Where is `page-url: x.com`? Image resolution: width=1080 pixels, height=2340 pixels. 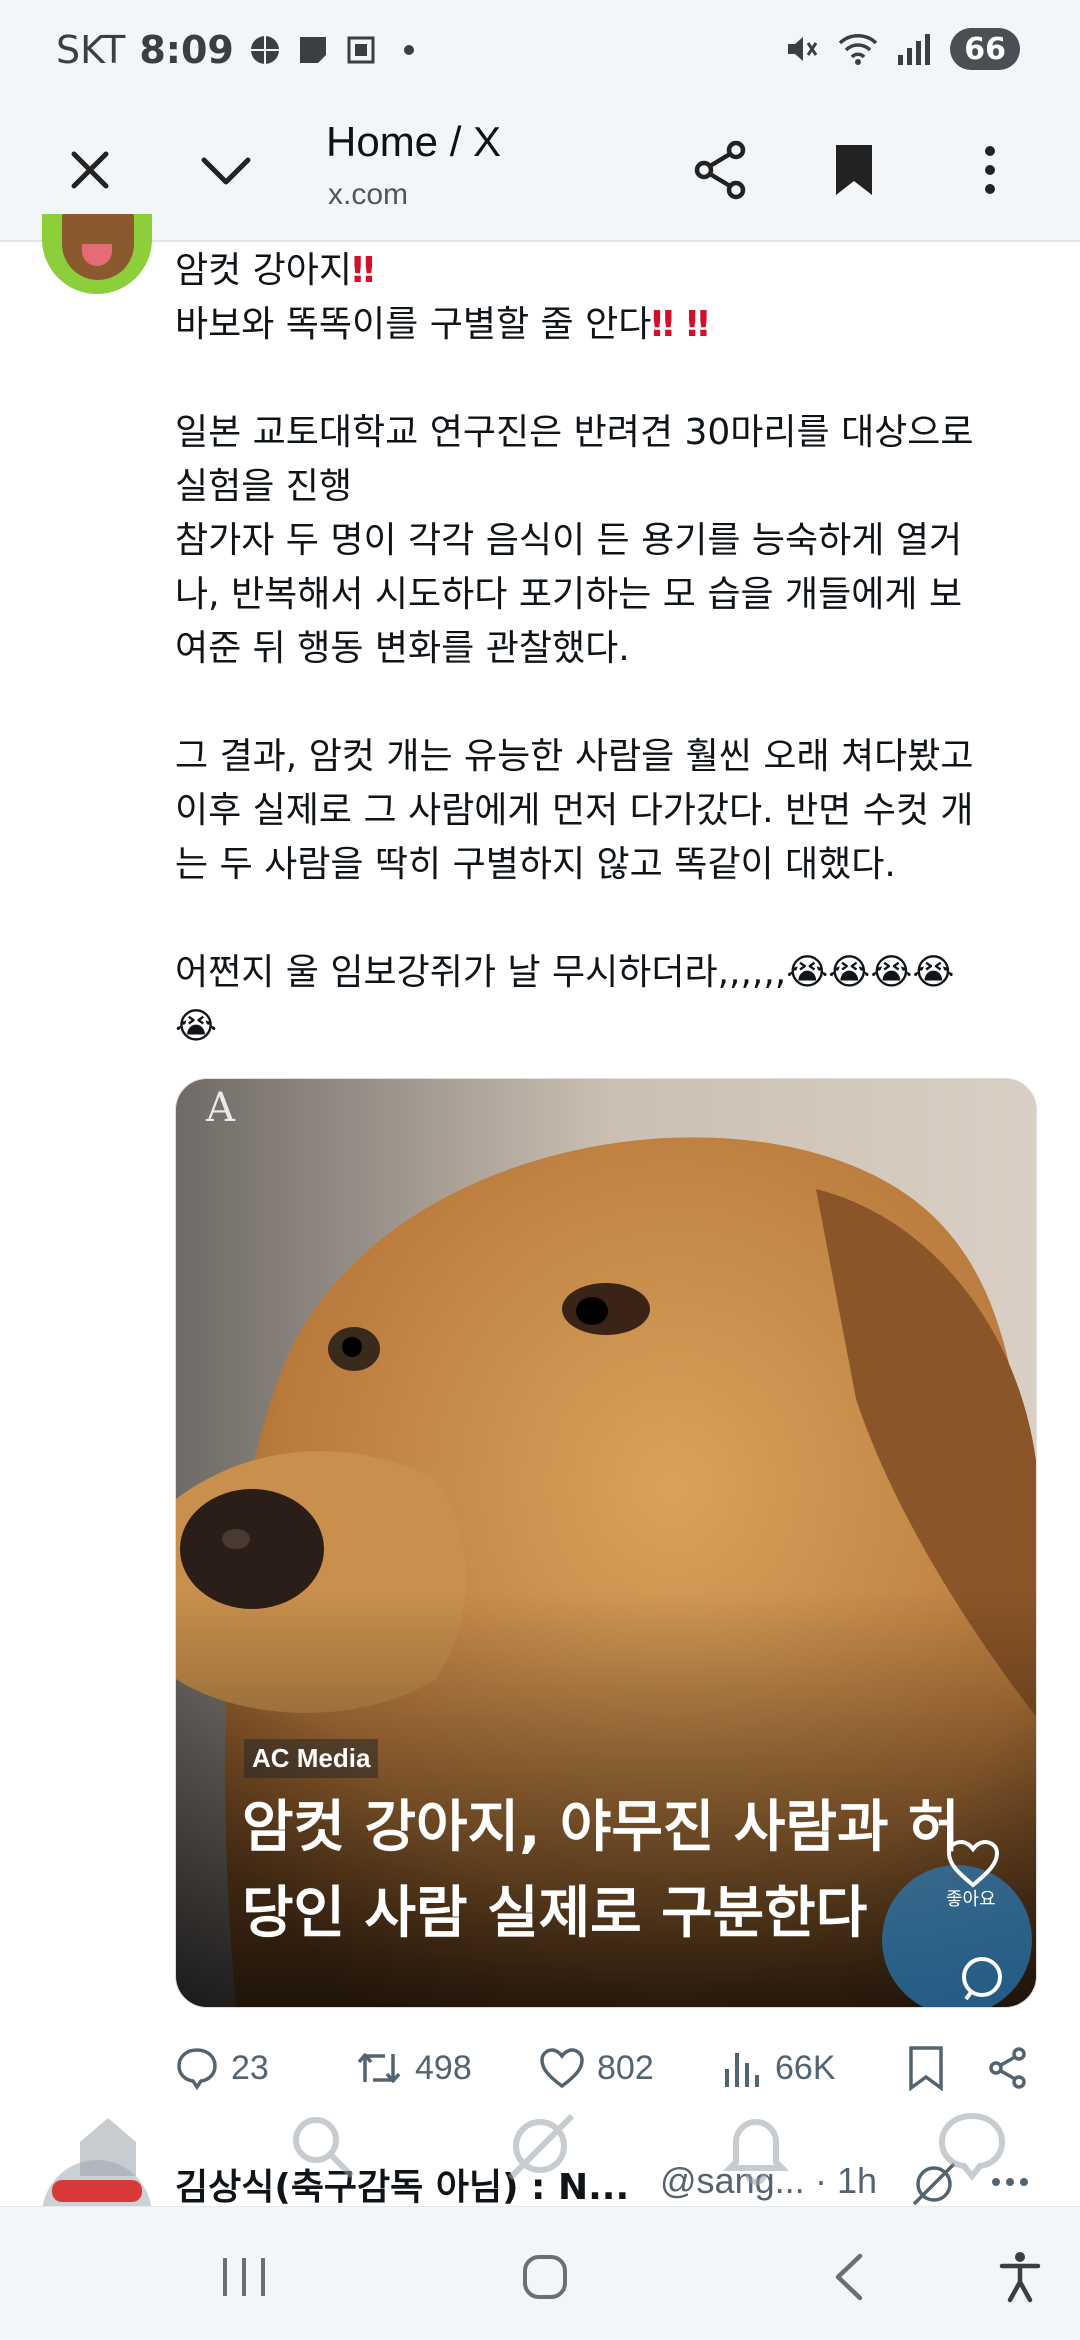
page-url: x.com is located at coordinates (368, 194).